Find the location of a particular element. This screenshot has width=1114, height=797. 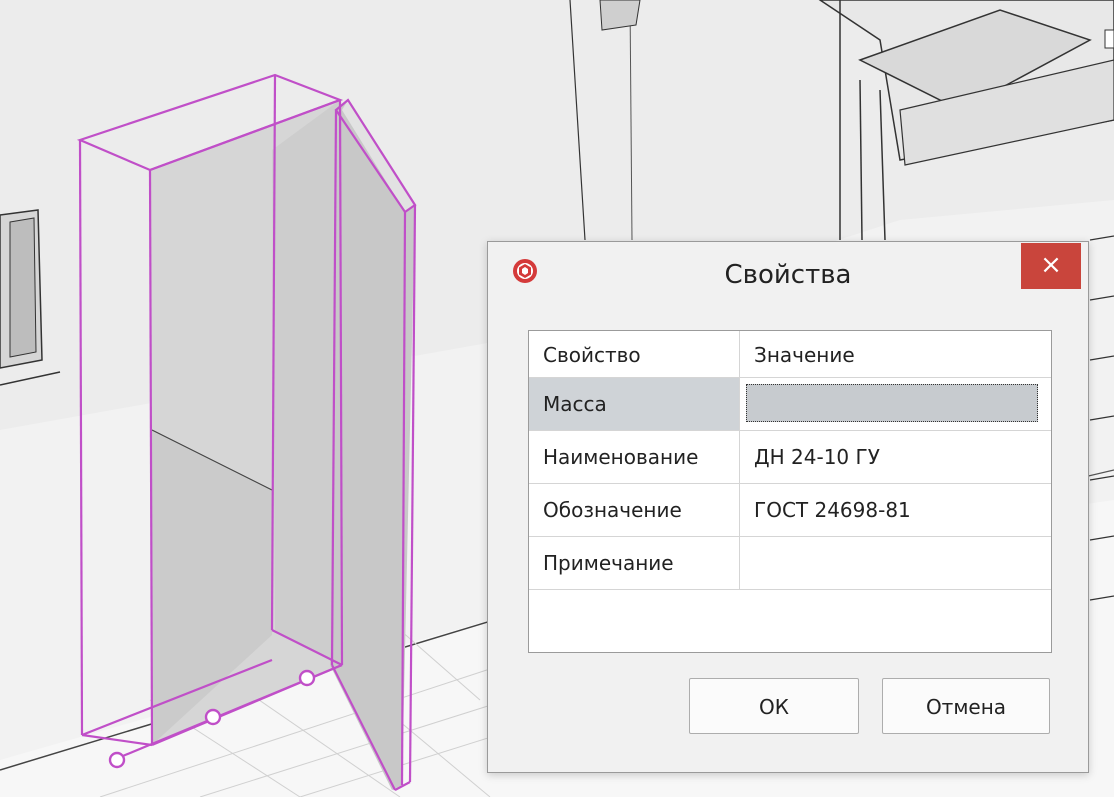

property-value-cell: ГОСТ 24698-81 is located at coordinates (895, 510).